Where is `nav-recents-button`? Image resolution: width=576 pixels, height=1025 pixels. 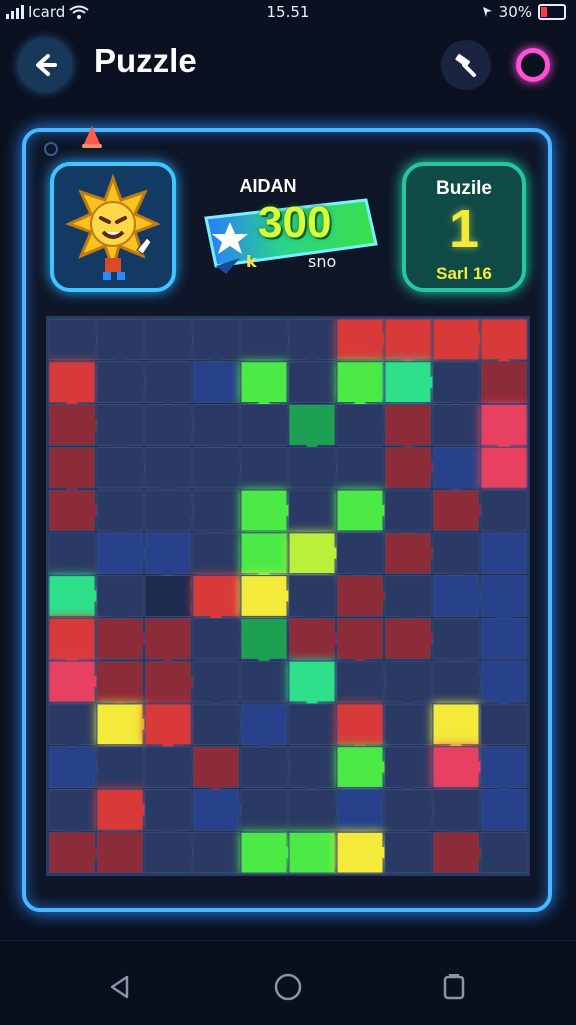 nav-recents-button is located at coordinates (454, 987).